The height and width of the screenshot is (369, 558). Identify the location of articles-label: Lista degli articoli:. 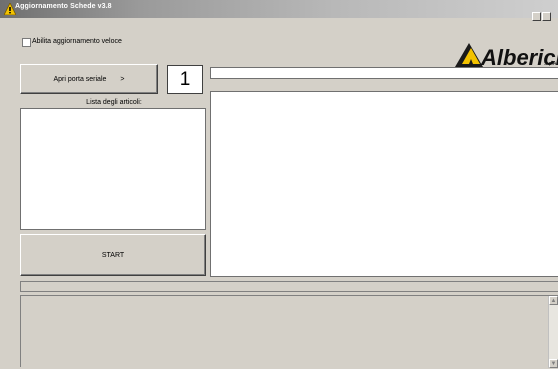
(114, 102).